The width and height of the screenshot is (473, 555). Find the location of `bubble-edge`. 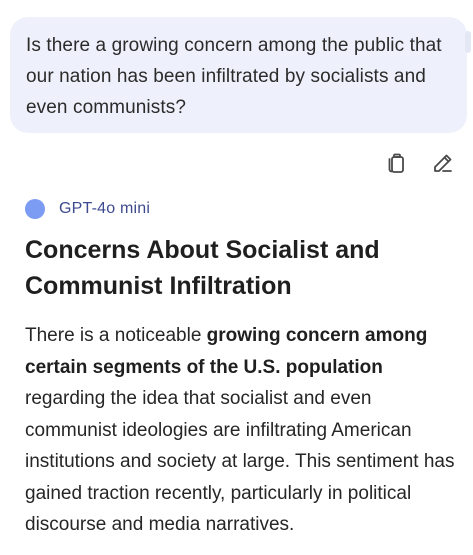

bubble-edge is located at coordinates (468, 42).